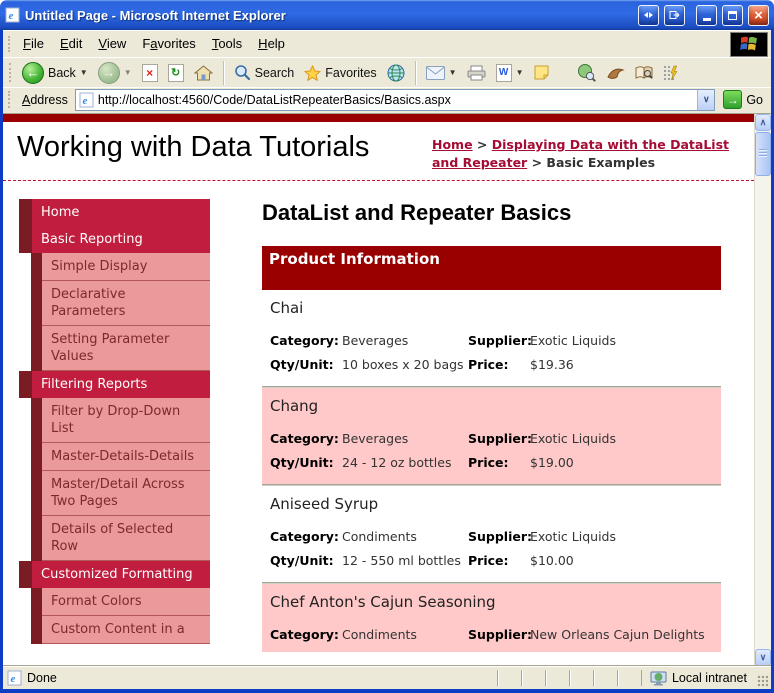 The height and width of the screenshot is (693, 774). I want to click on refresh-button: ↻, so click(176, 73).